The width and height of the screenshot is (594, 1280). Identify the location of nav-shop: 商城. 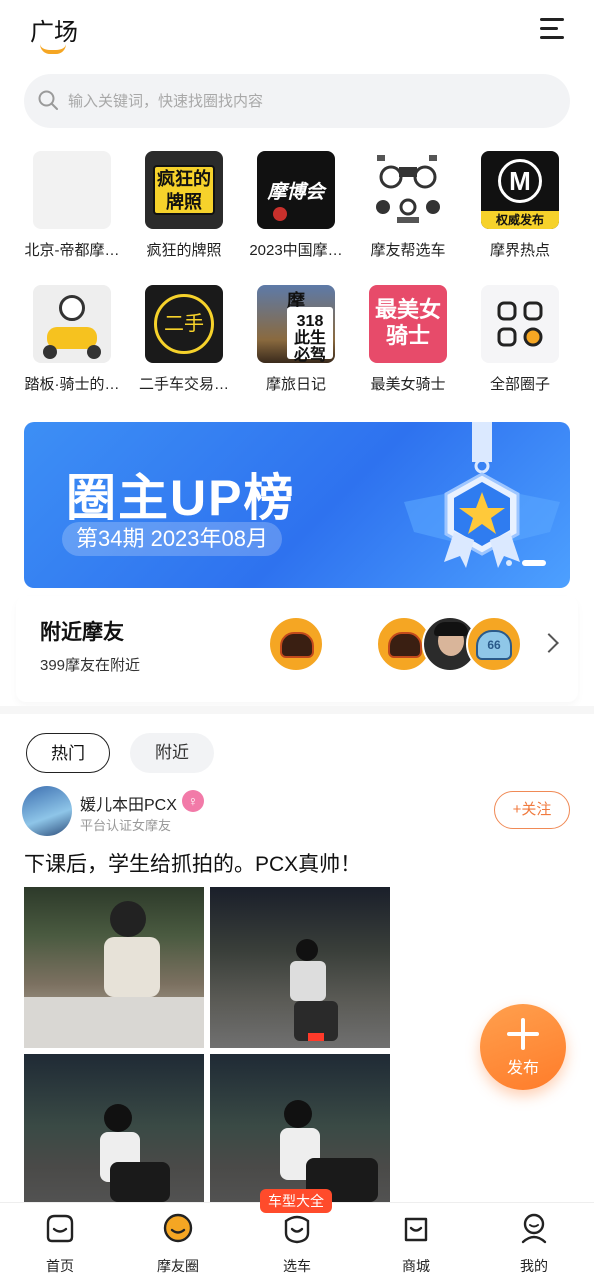
(416, 1243).